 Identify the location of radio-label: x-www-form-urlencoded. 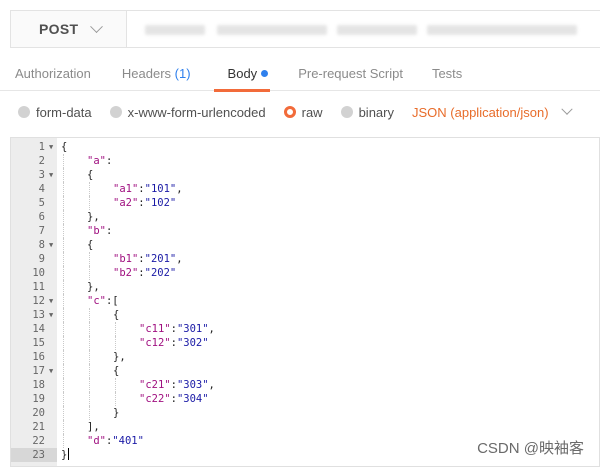
(196, 112).